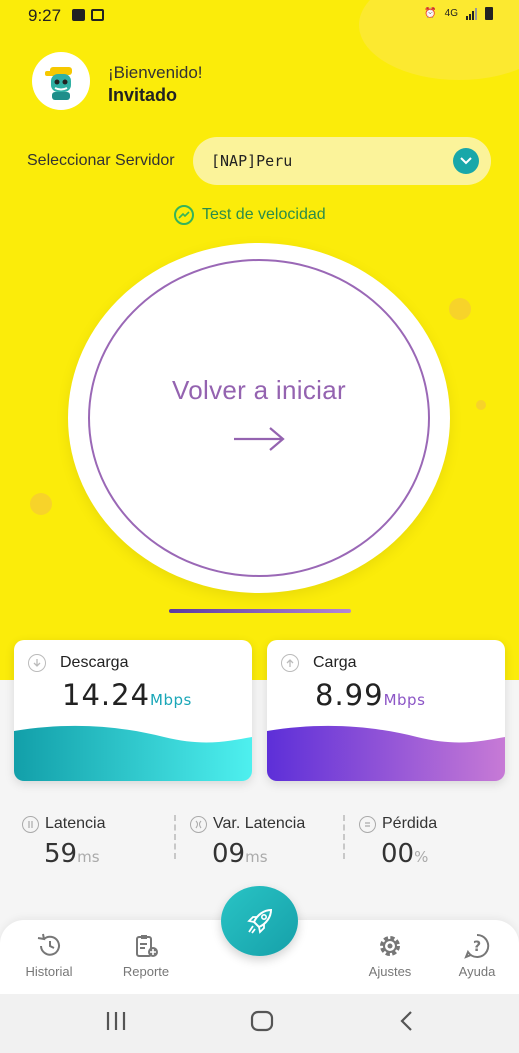  I want to click on nav-help: ? Ayuda, so click(477, 955).